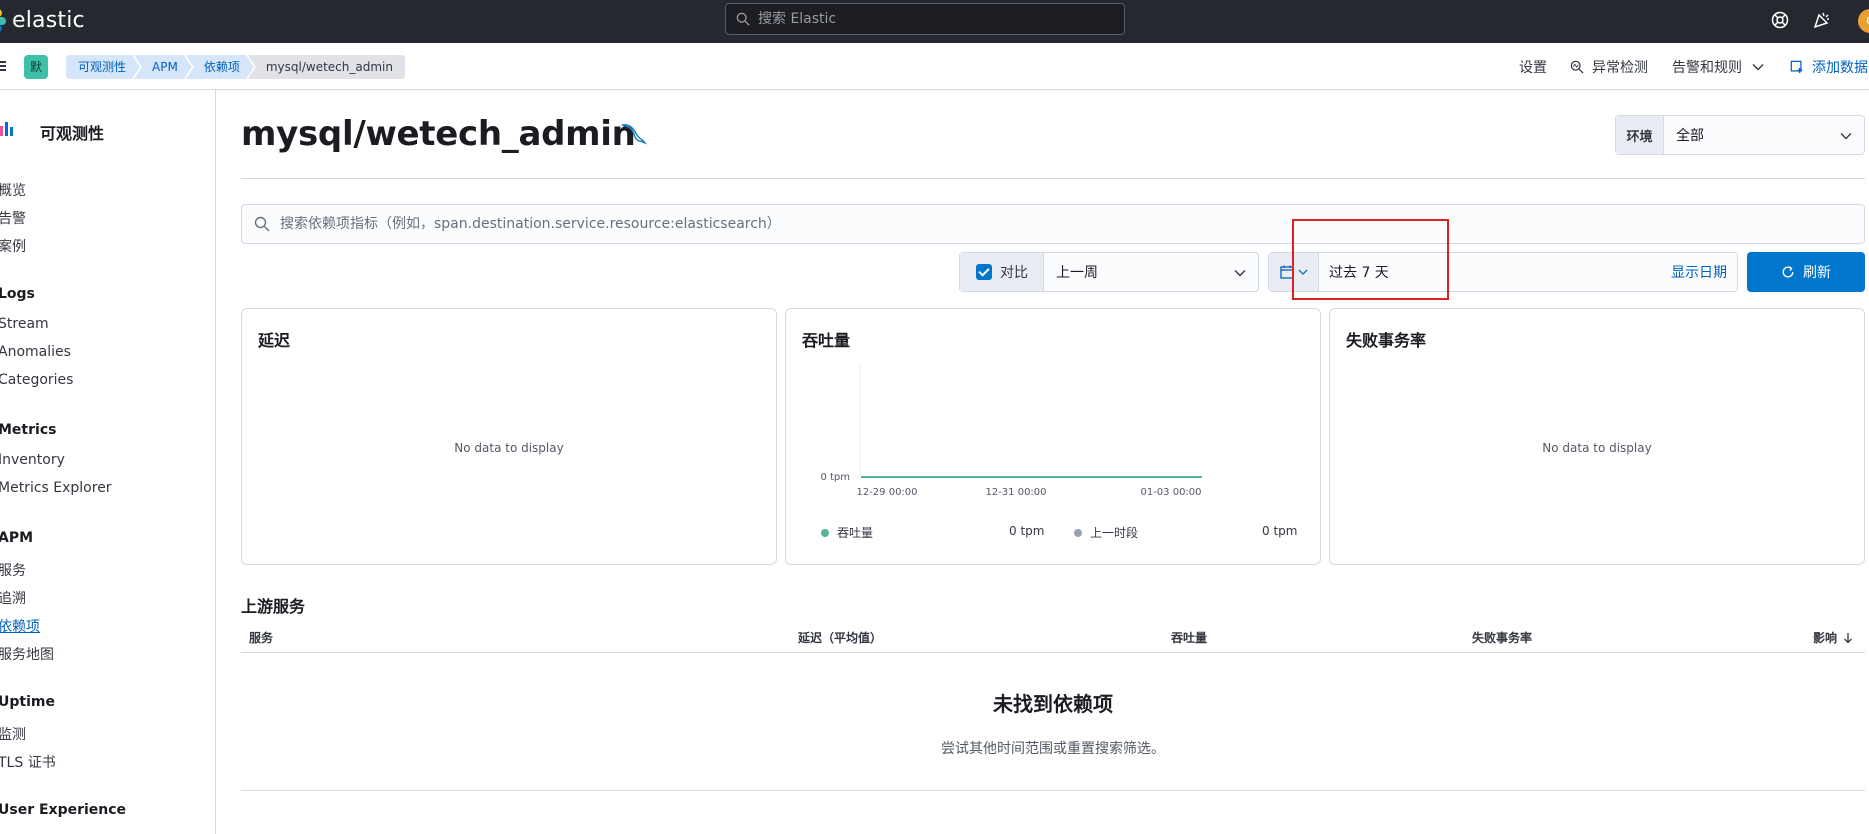 The image size is (1869, 834). Describe the element at coordinates (13, 570) in the screenshot. I see `nav-item-services: 服务` at that location.